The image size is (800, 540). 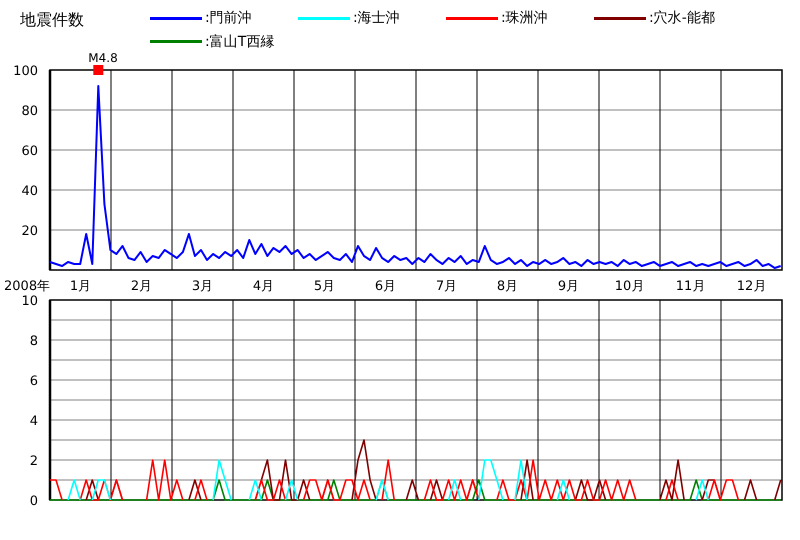 I want to click on legend-label: :富山T西縁, so click(x=239, y=41).